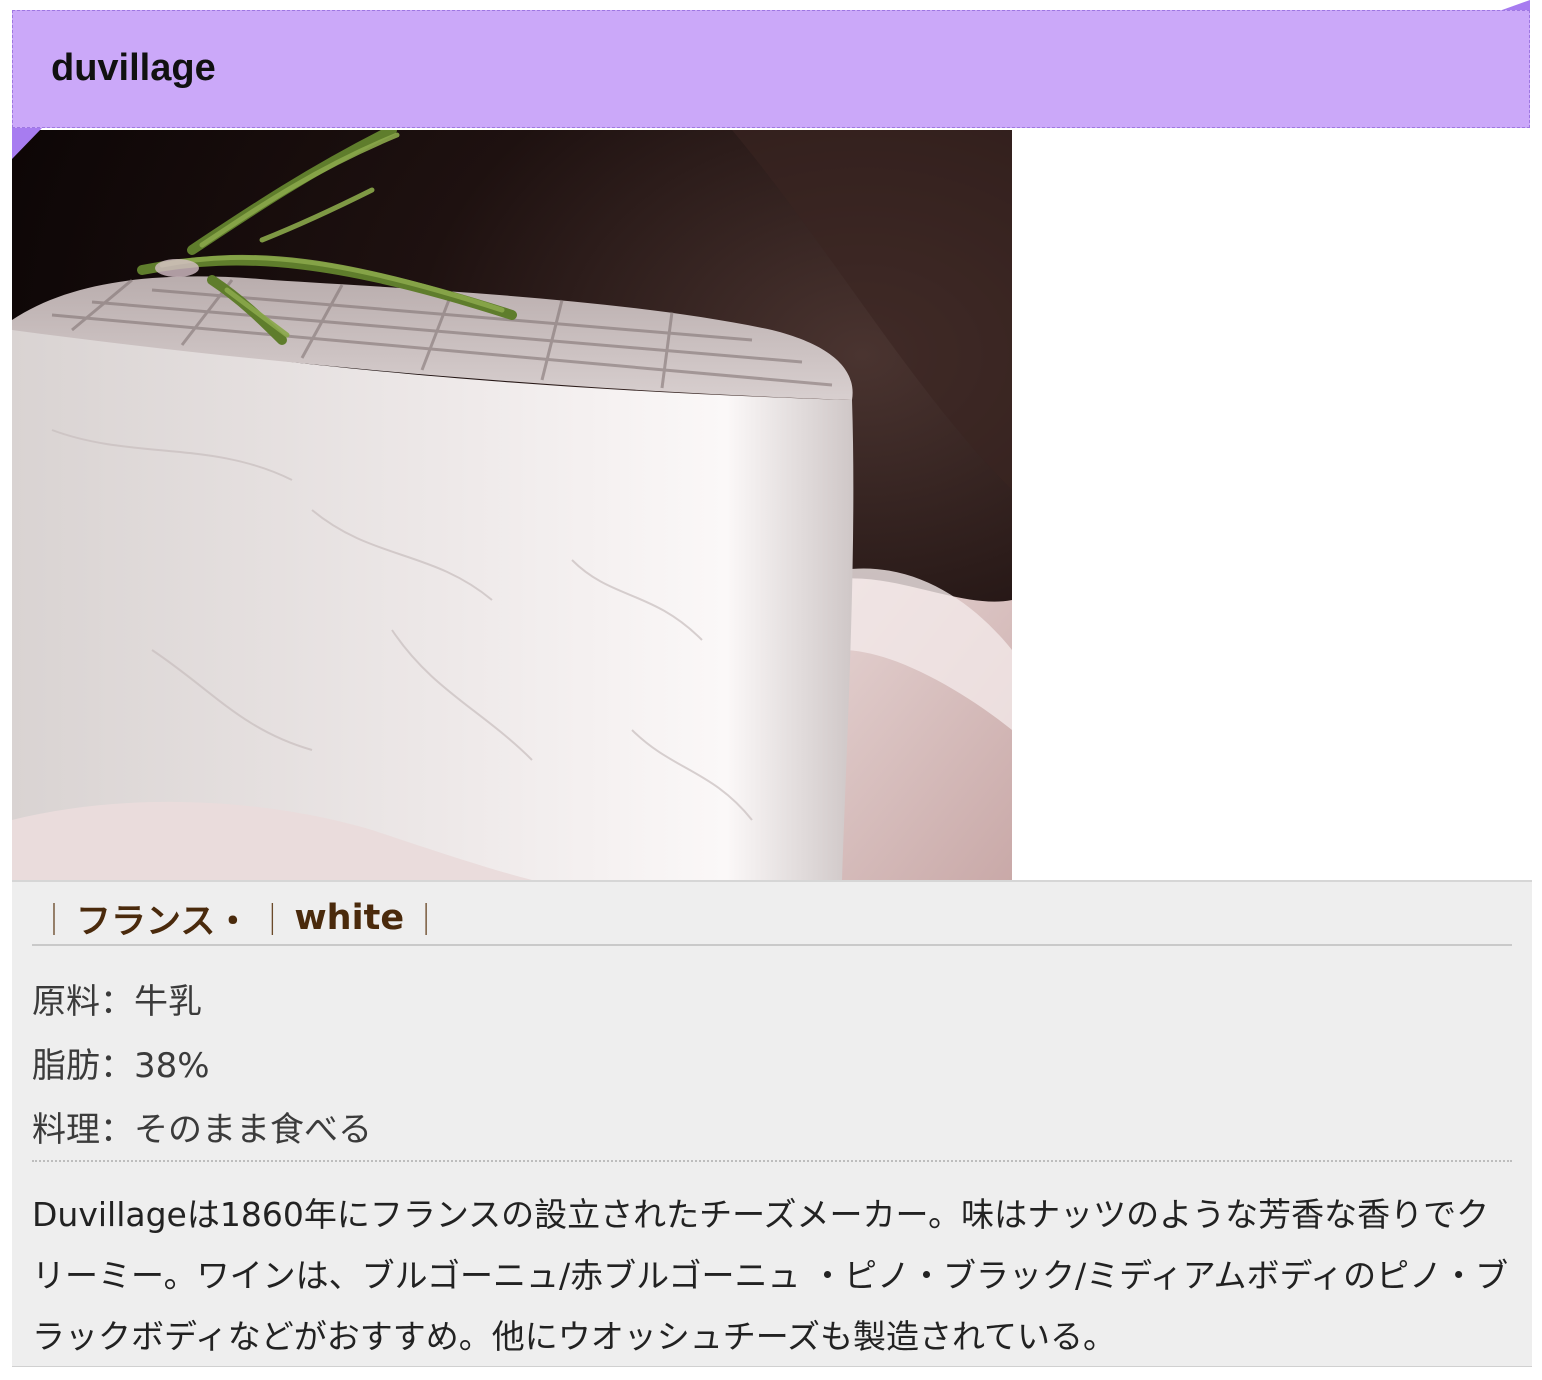  What do you see at coordinates (1516, 5) in the screenshot?
I see `ribbon-fold-right` at bounding box center [1516, 5].